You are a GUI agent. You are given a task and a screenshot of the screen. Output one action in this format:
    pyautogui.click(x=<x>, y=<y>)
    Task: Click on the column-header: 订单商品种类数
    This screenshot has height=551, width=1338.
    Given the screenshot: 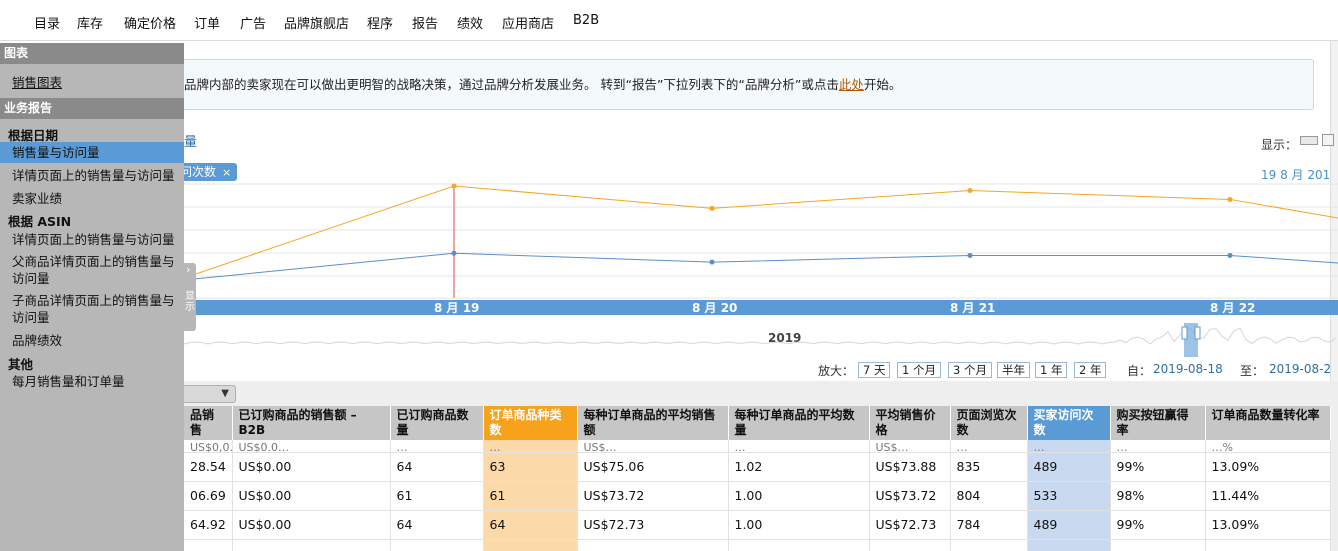 What is the action you would take?
    pyautogui.click(x=530, y=423)
    